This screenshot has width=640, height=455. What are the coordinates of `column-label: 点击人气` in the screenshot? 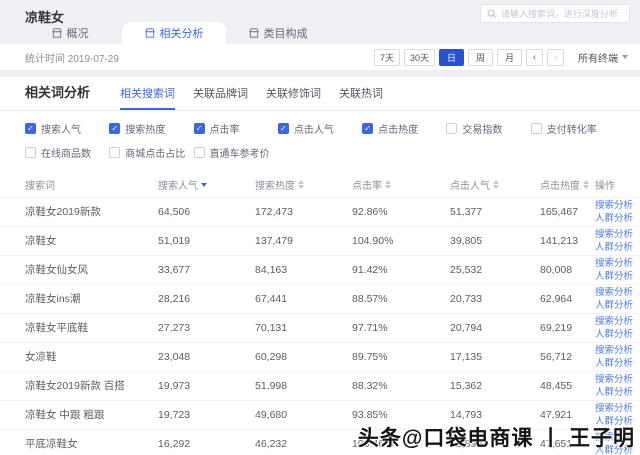 It's located at (470, 187).